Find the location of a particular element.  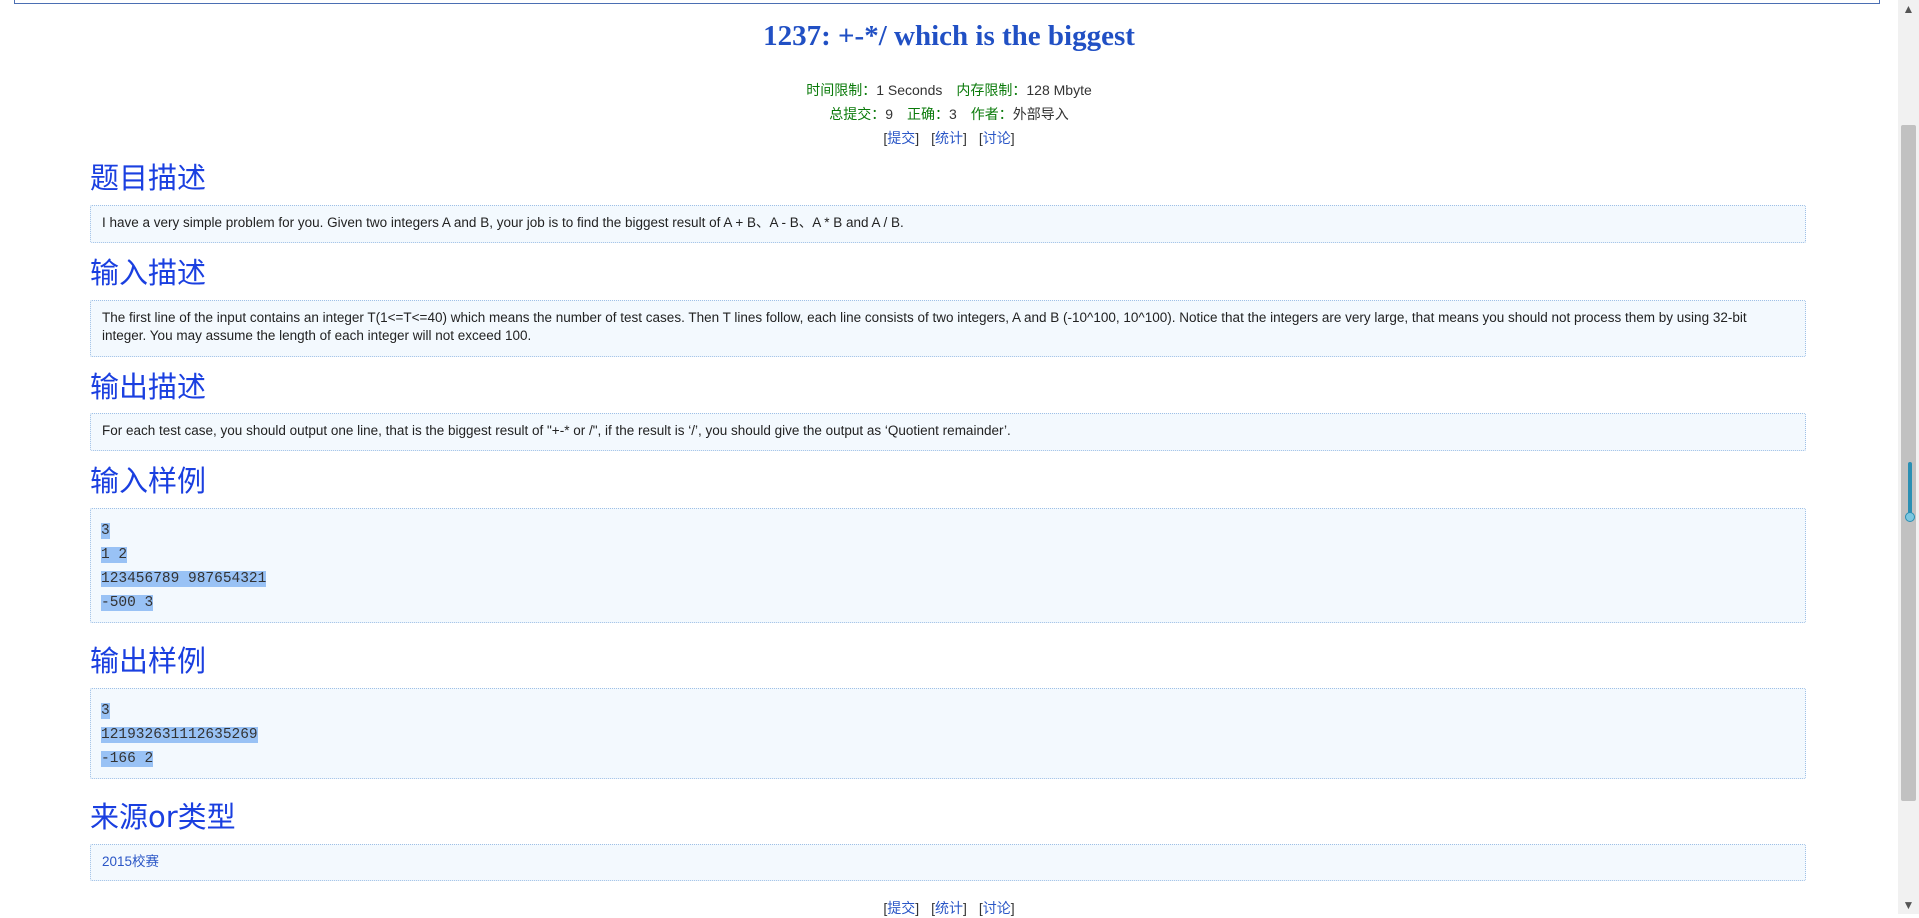

problem-title: 1237: +-*/ which is the biggest is located at coordinates (949, 36).